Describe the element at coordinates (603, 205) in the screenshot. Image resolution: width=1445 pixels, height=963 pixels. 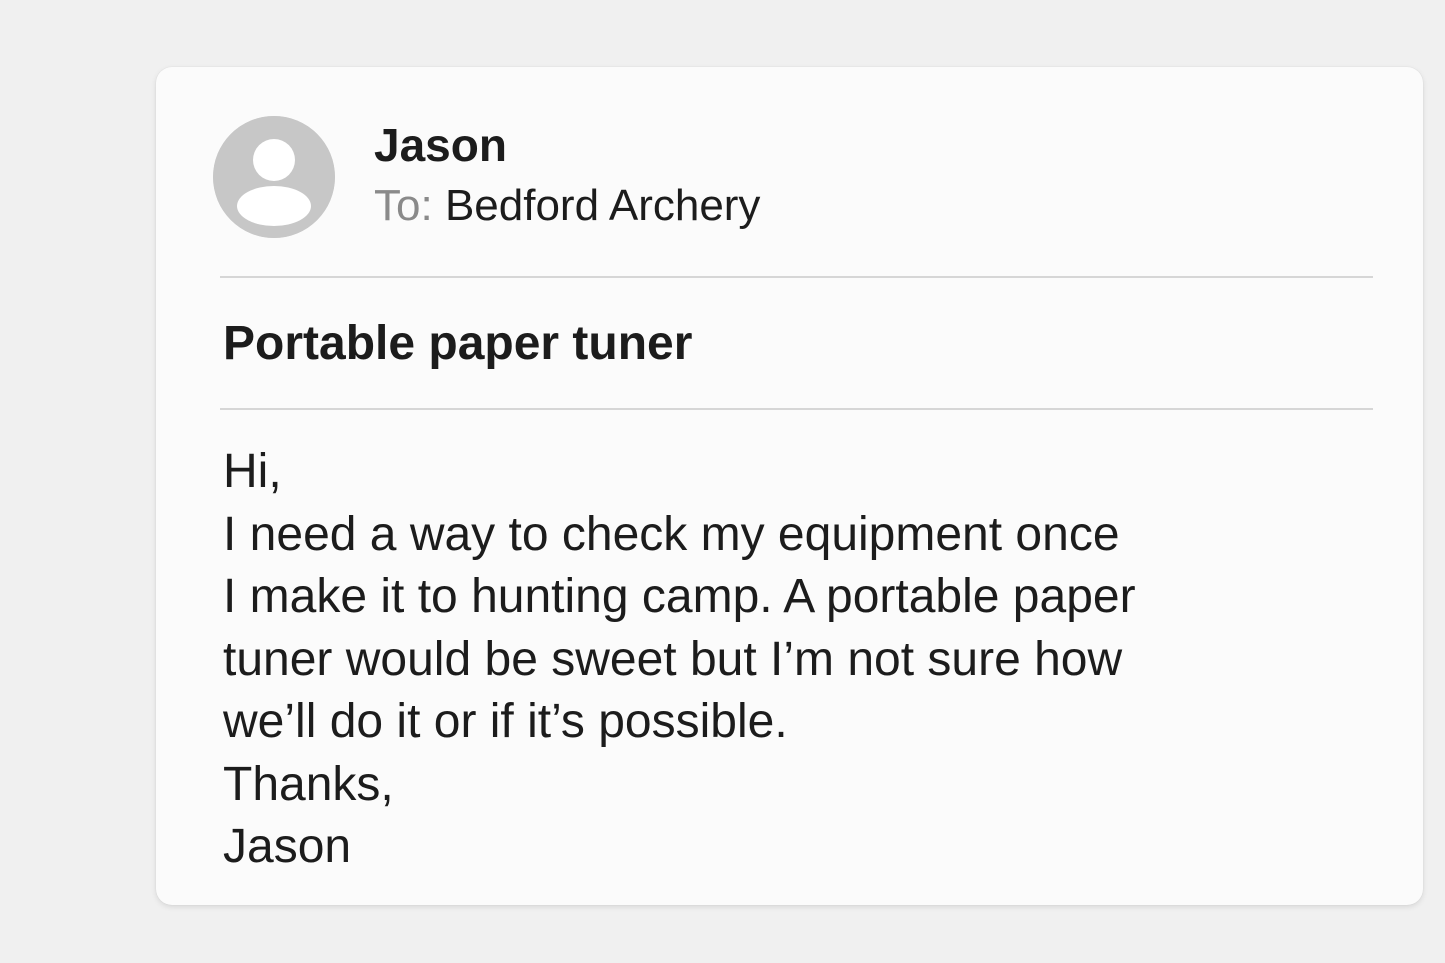
I see `recipient-name: Bedford Archery` at that location.